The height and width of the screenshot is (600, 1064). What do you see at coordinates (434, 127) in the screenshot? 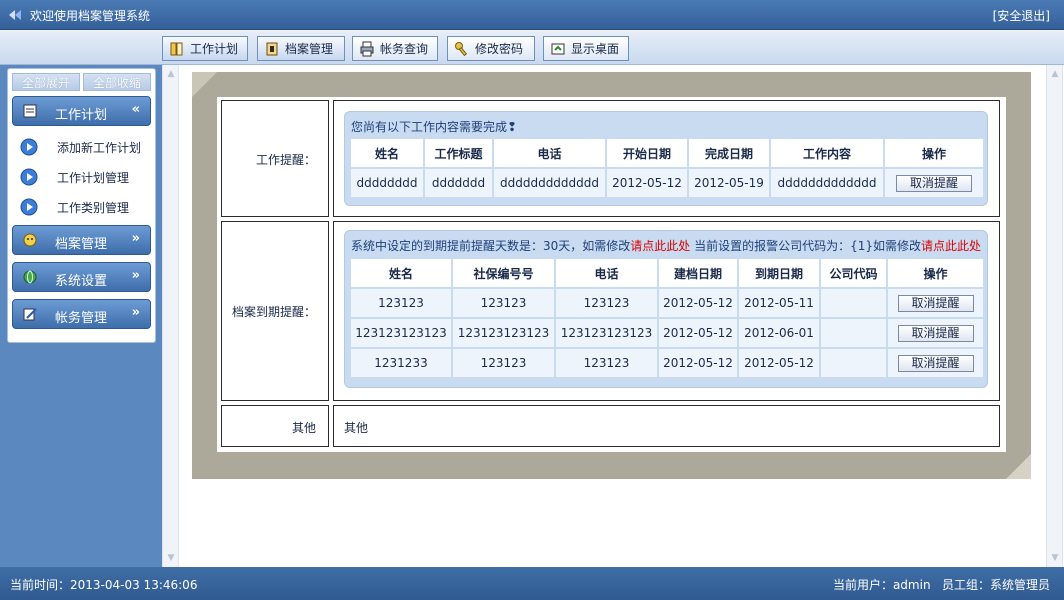
I see `work-reminder-heading: 您尚有以下工作内容需要完成❢` at bounding box center [434, 127].